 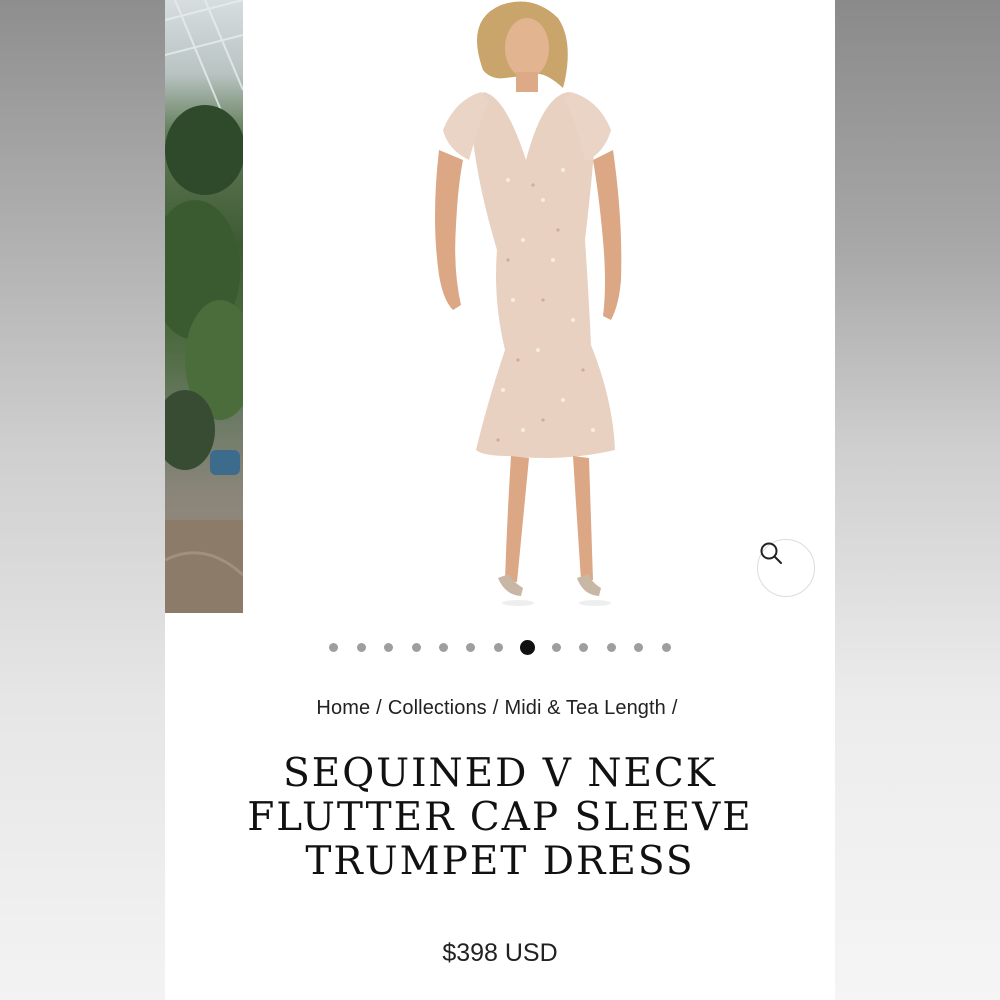 What do you see at coordinates (343, 708) in the screenshot?
I see `breadcrumb-home: Home` at bounding box center [343, 708].